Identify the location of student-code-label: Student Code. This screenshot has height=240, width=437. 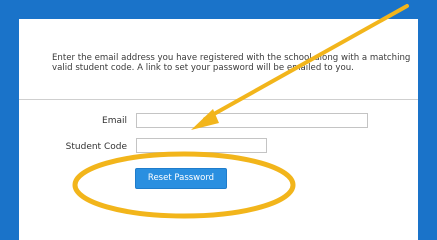
(96, 147).